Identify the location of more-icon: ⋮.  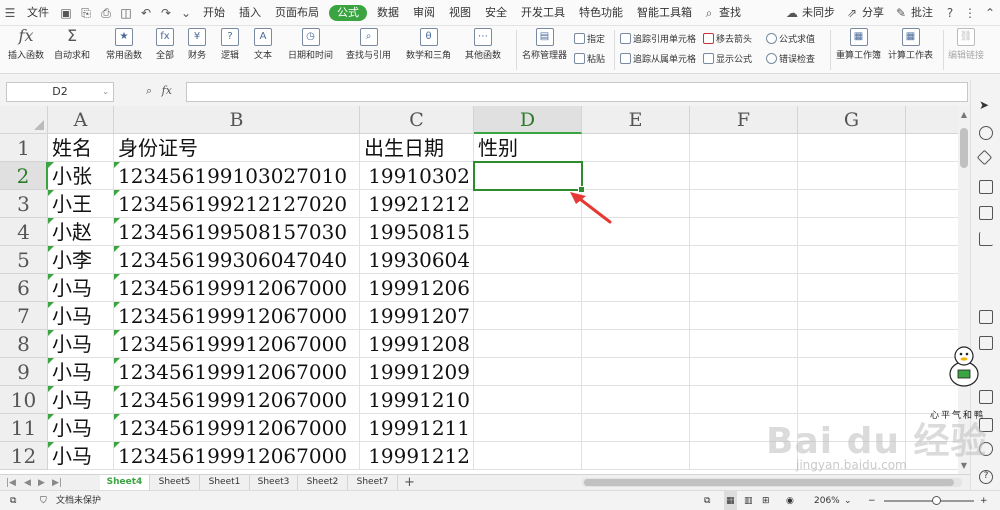
(970, 13).